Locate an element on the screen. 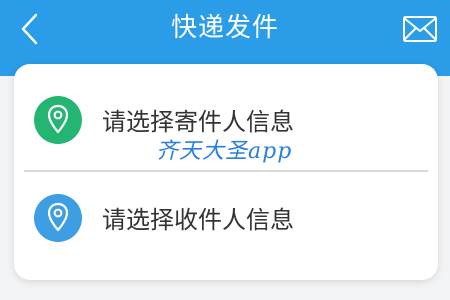  mail-button is located at coordinates (420, 29).